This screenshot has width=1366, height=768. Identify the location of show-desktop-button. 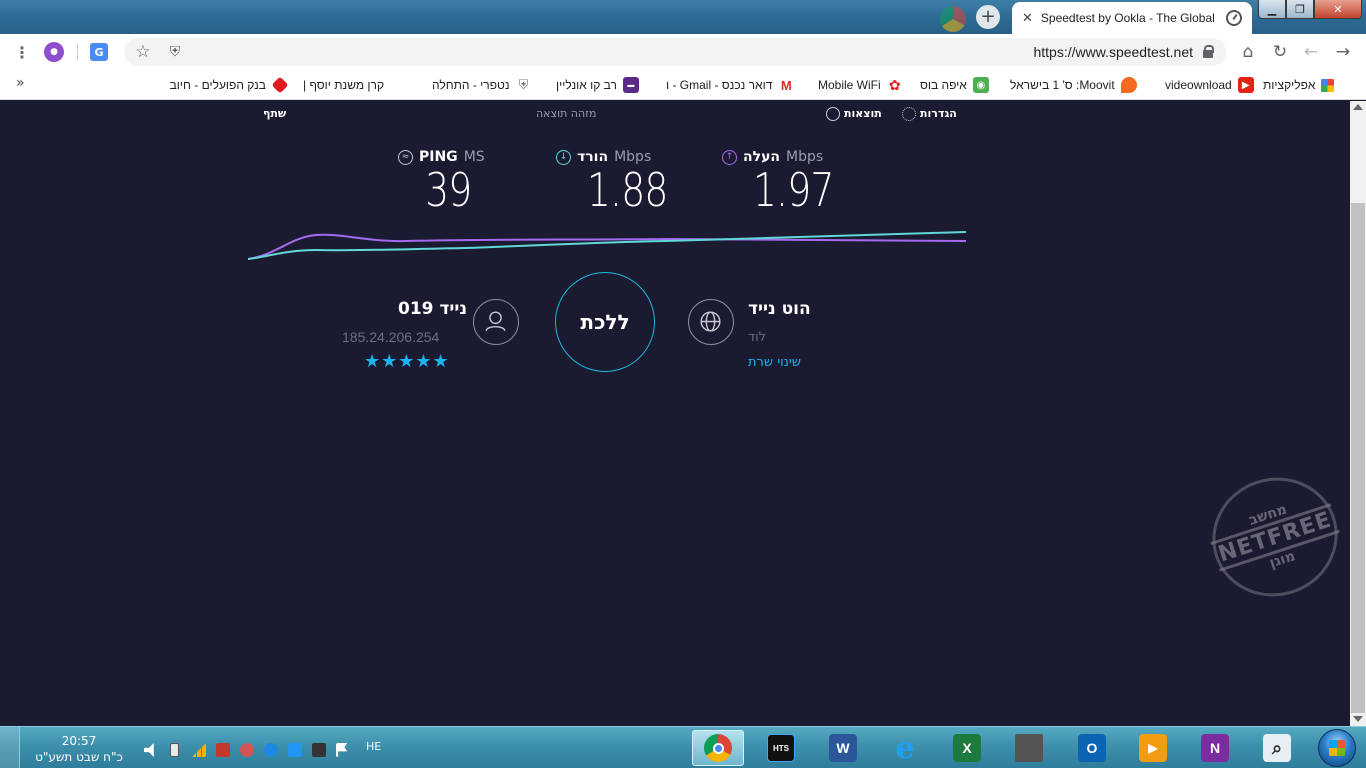
(10, 747).